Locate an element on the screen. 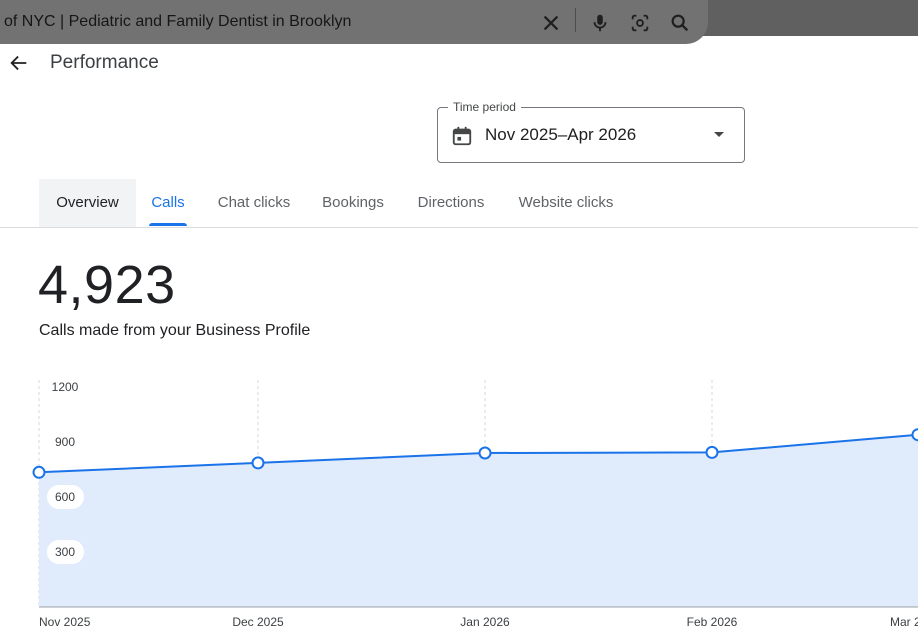 The height and width of the screenshot is (641, 918). tab-website-clicks: Website clicks is located at coordinates (566, 203).